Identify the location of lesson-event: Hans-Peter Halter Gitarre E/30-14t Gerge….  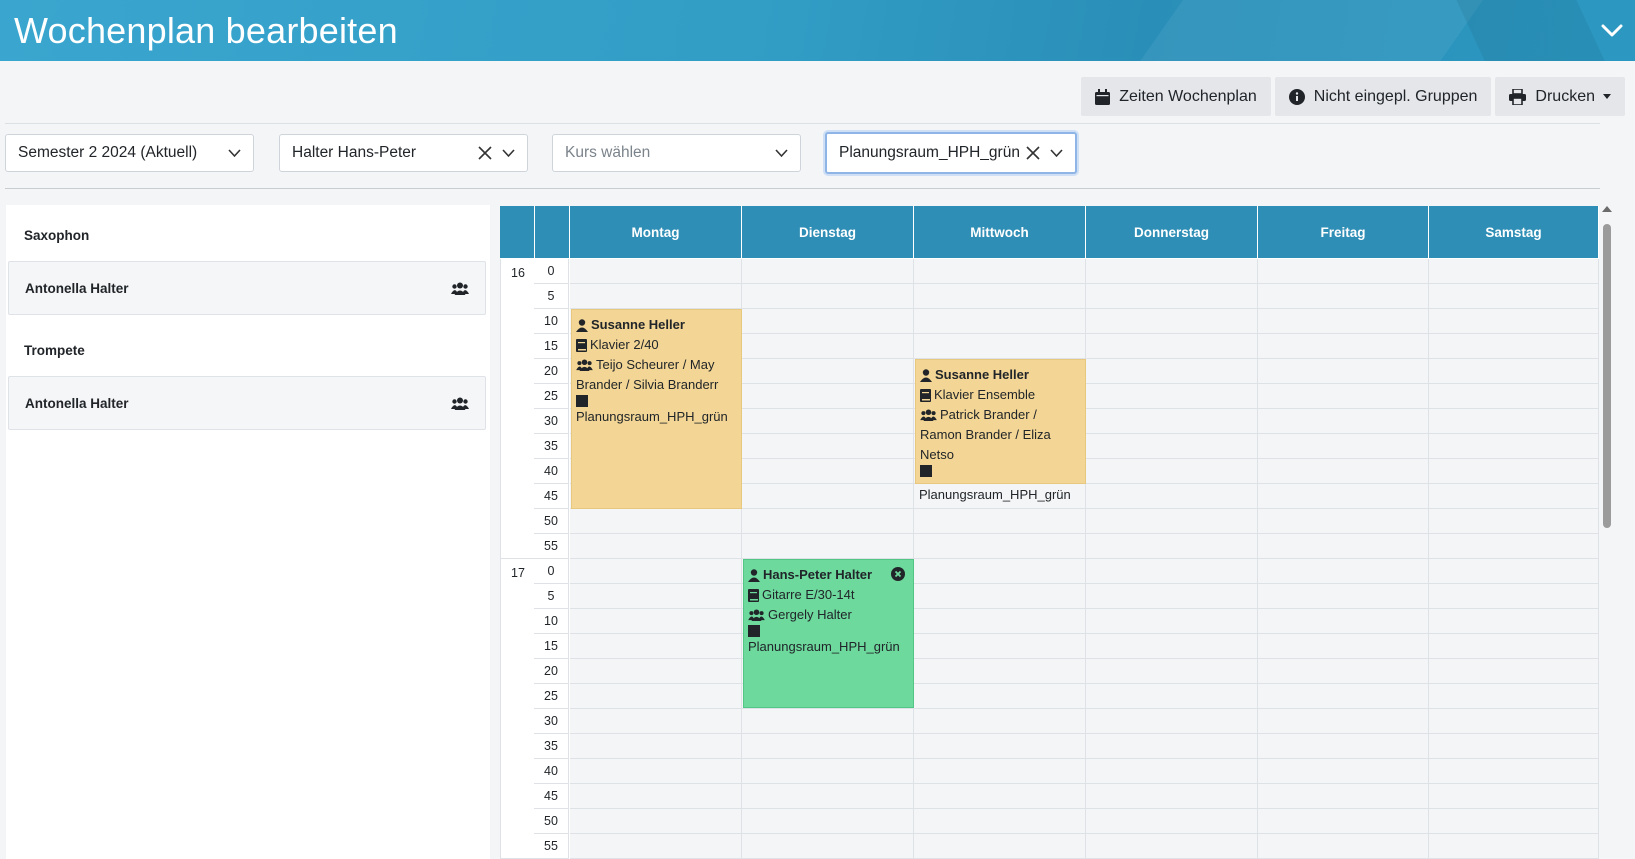
(828, 633).